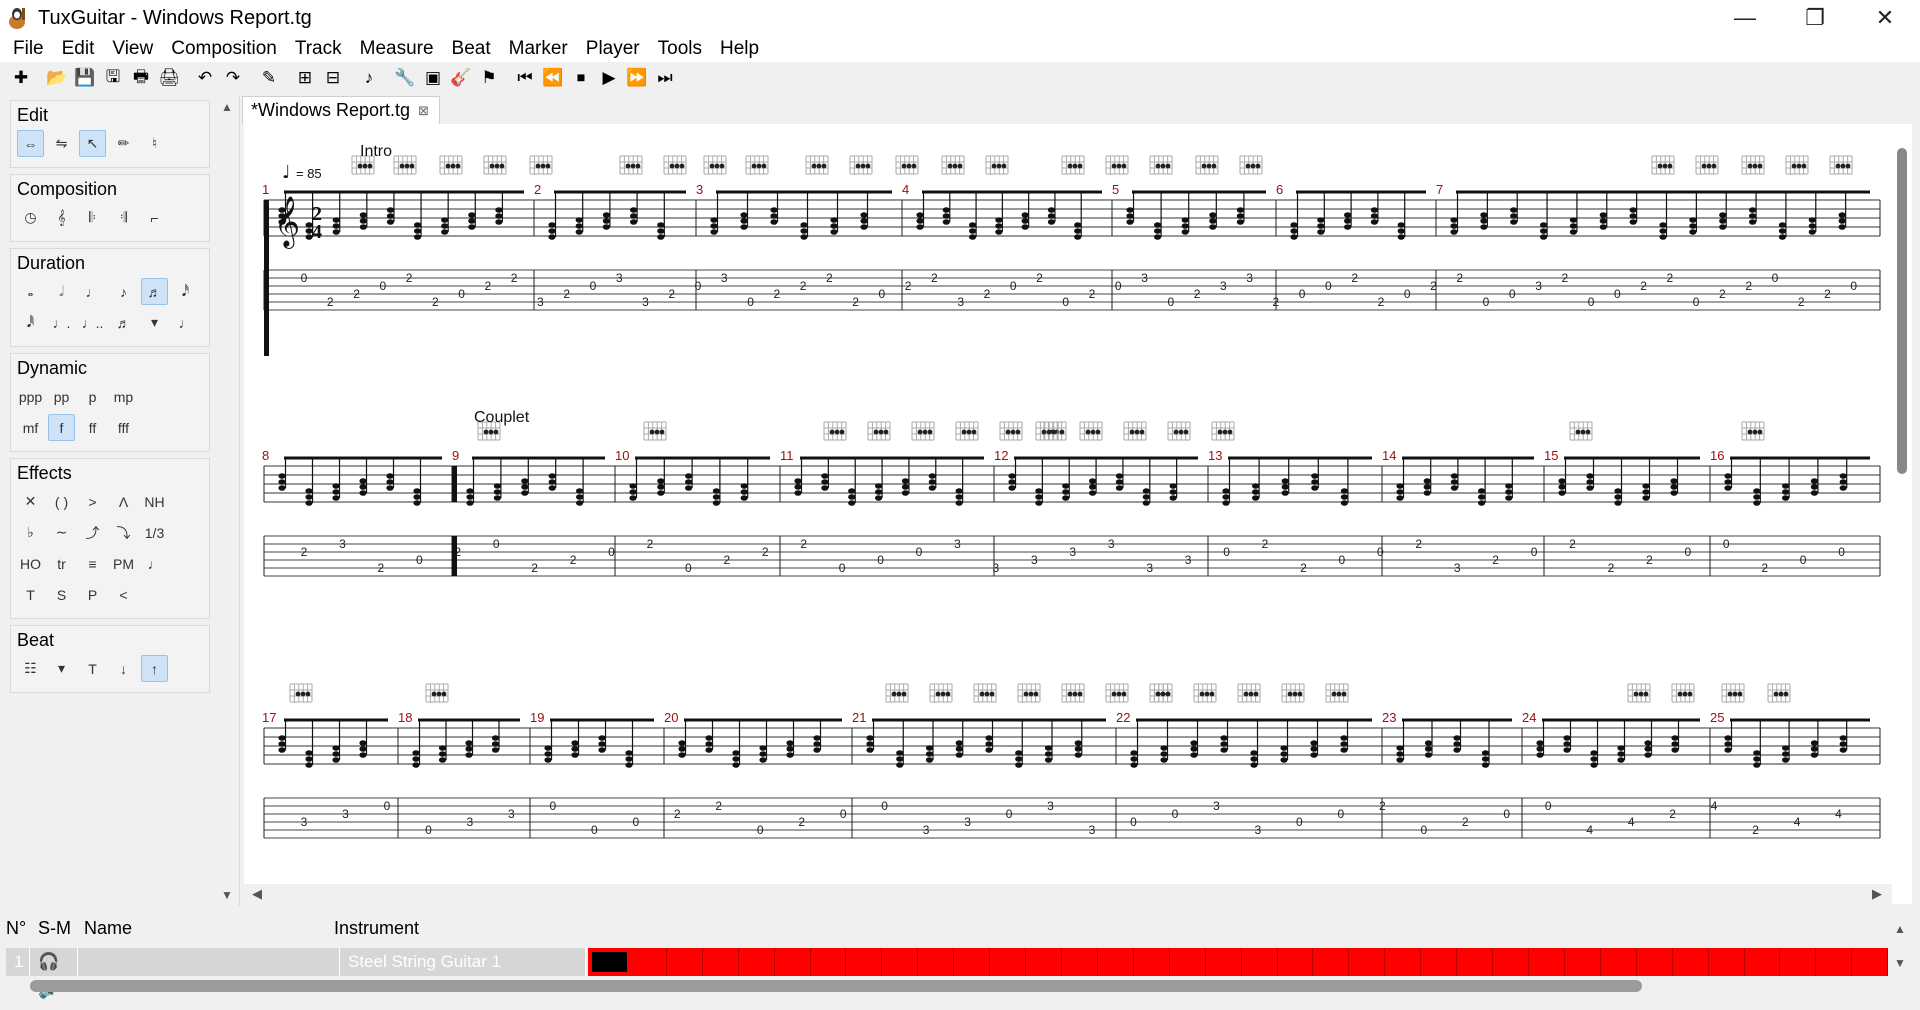  I want to click on duration-icon: ♪, so click(123, 291).